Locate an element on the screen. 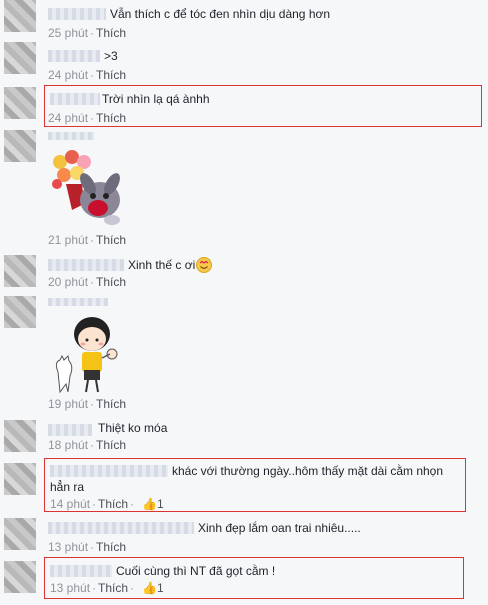 This screenshot has width=488, height=605. girl-cat-sticker is located at coordinates (86, 355).